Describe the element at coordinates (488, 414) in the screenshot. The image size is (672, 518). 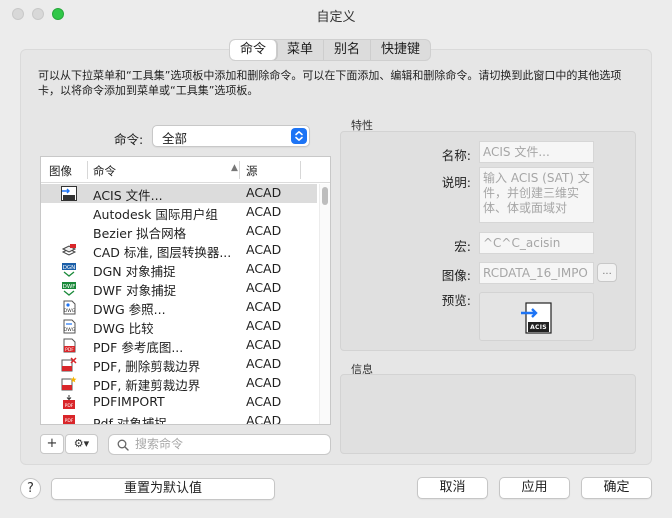
I see `info-box` at that location.